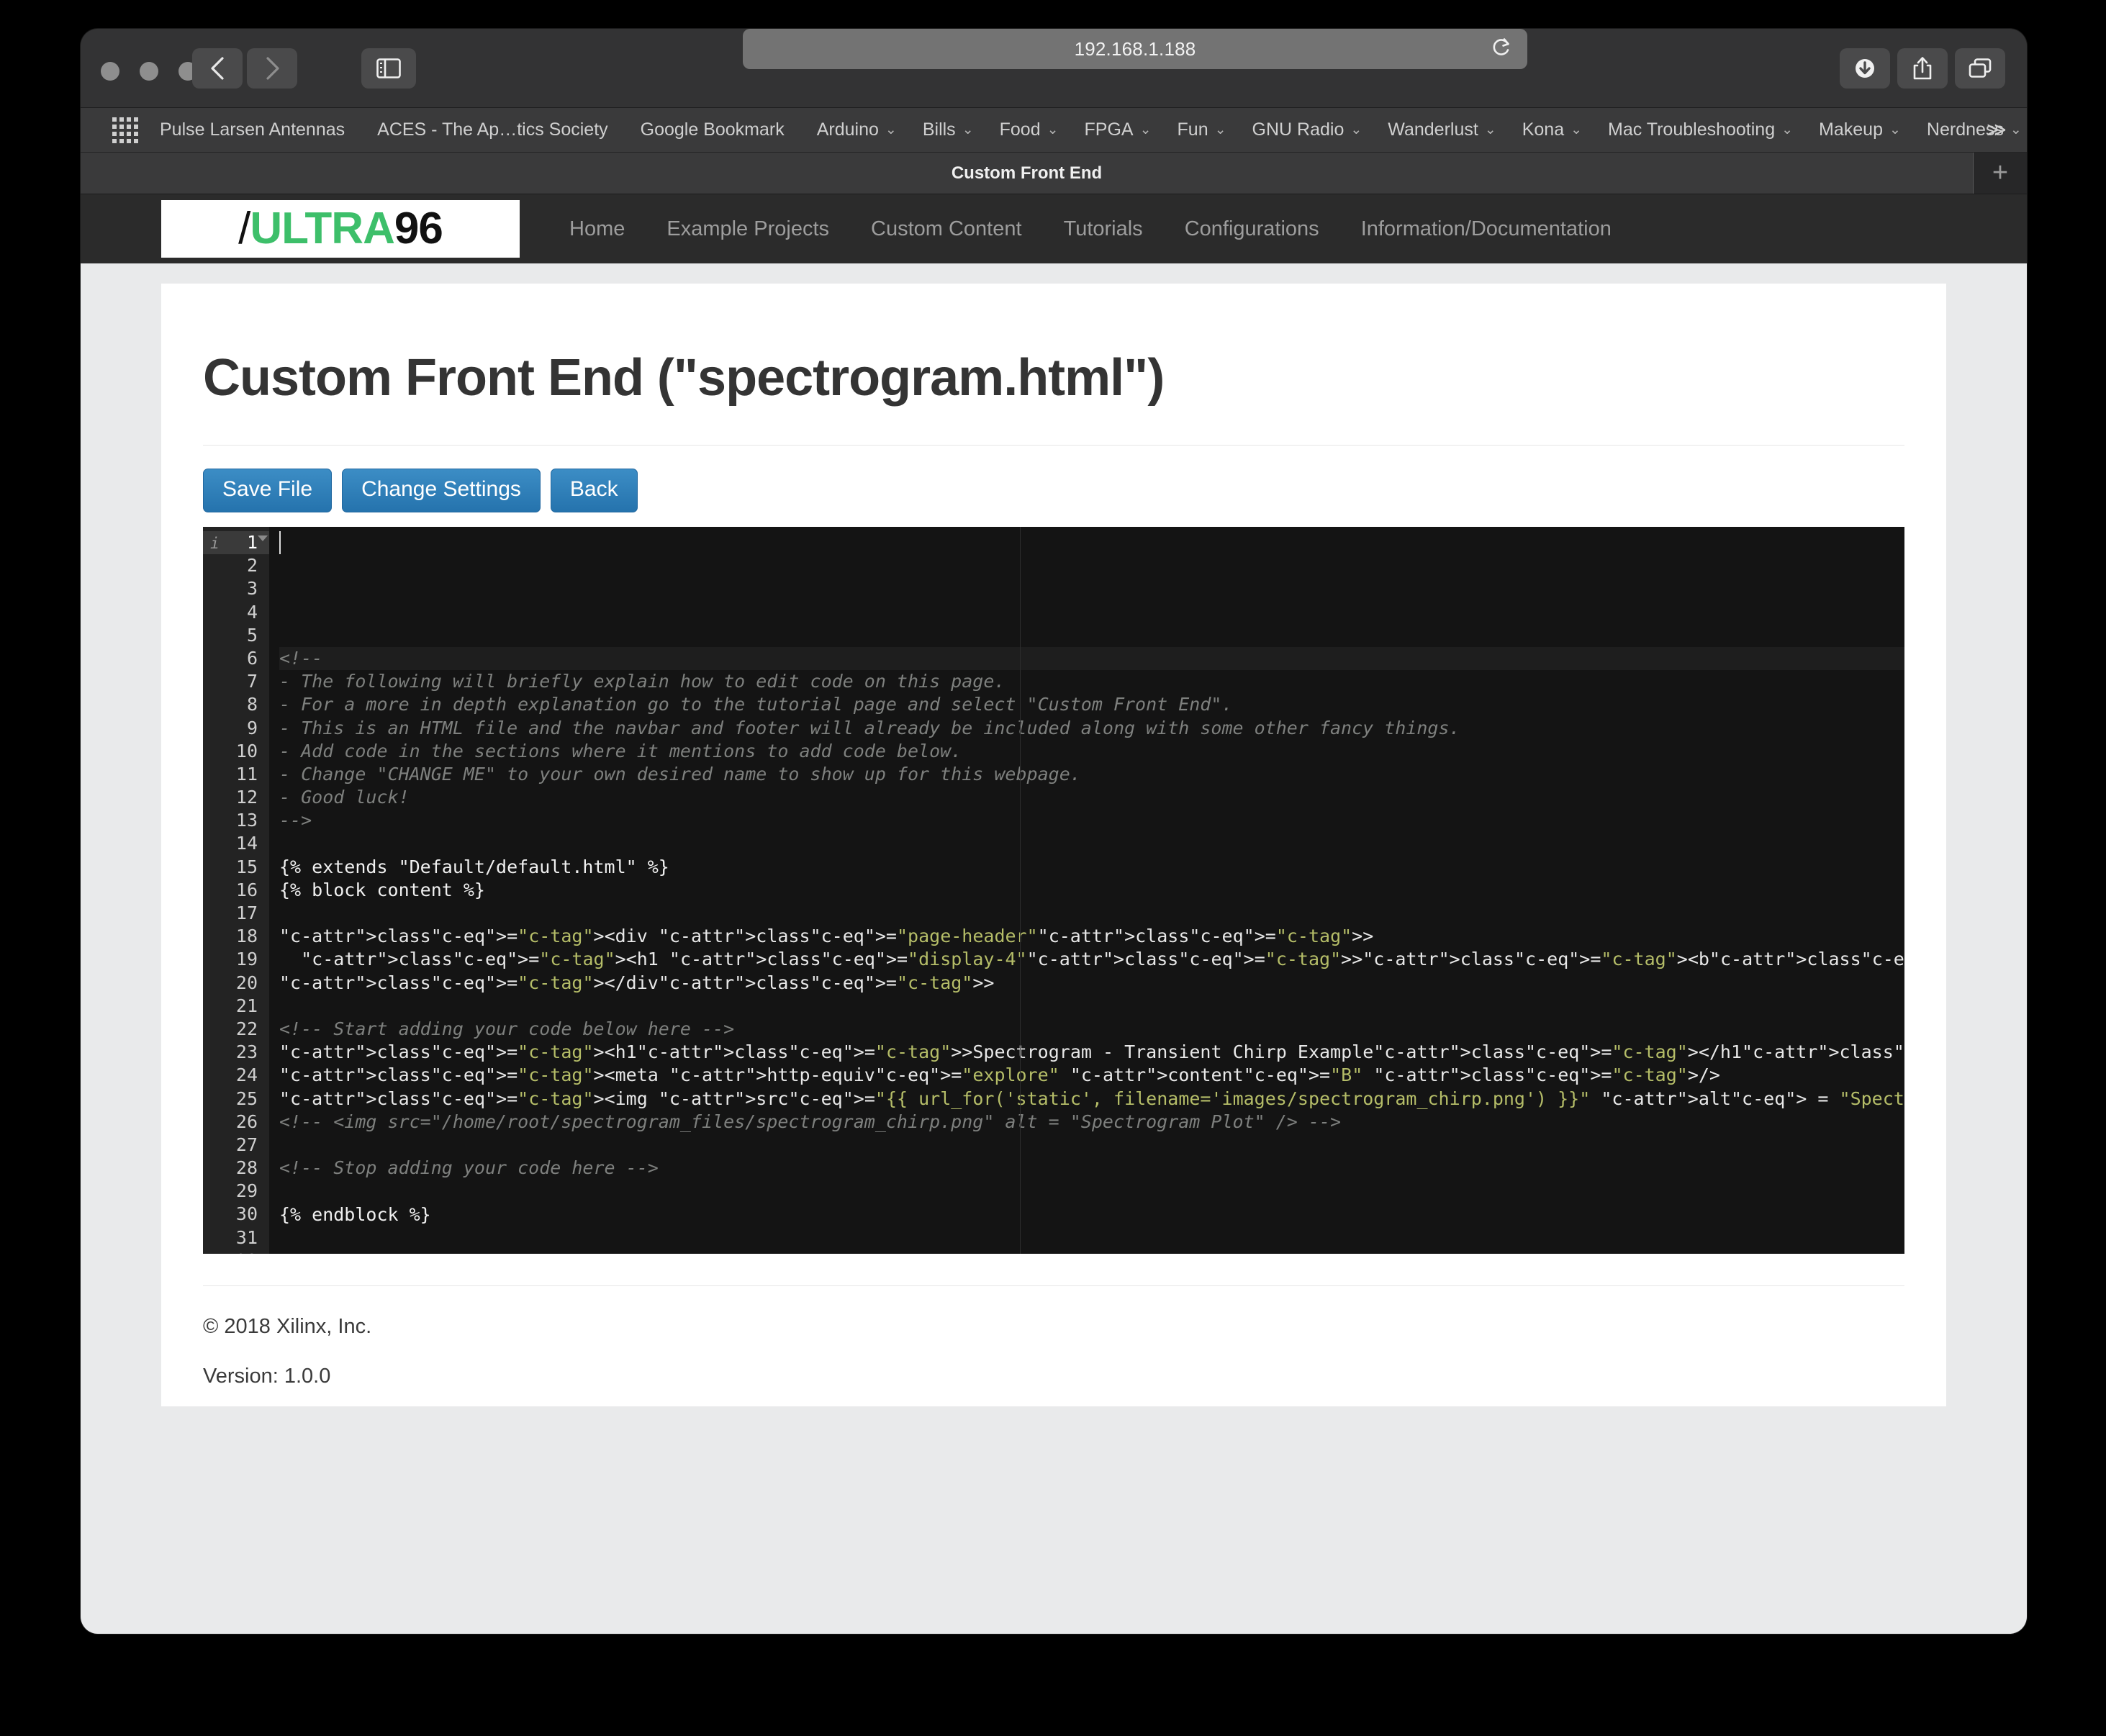  Describe the element at coordinates (1442, 130) in the screenshot. I see `bookmark-item: Wanderlust ⌄` at that location.